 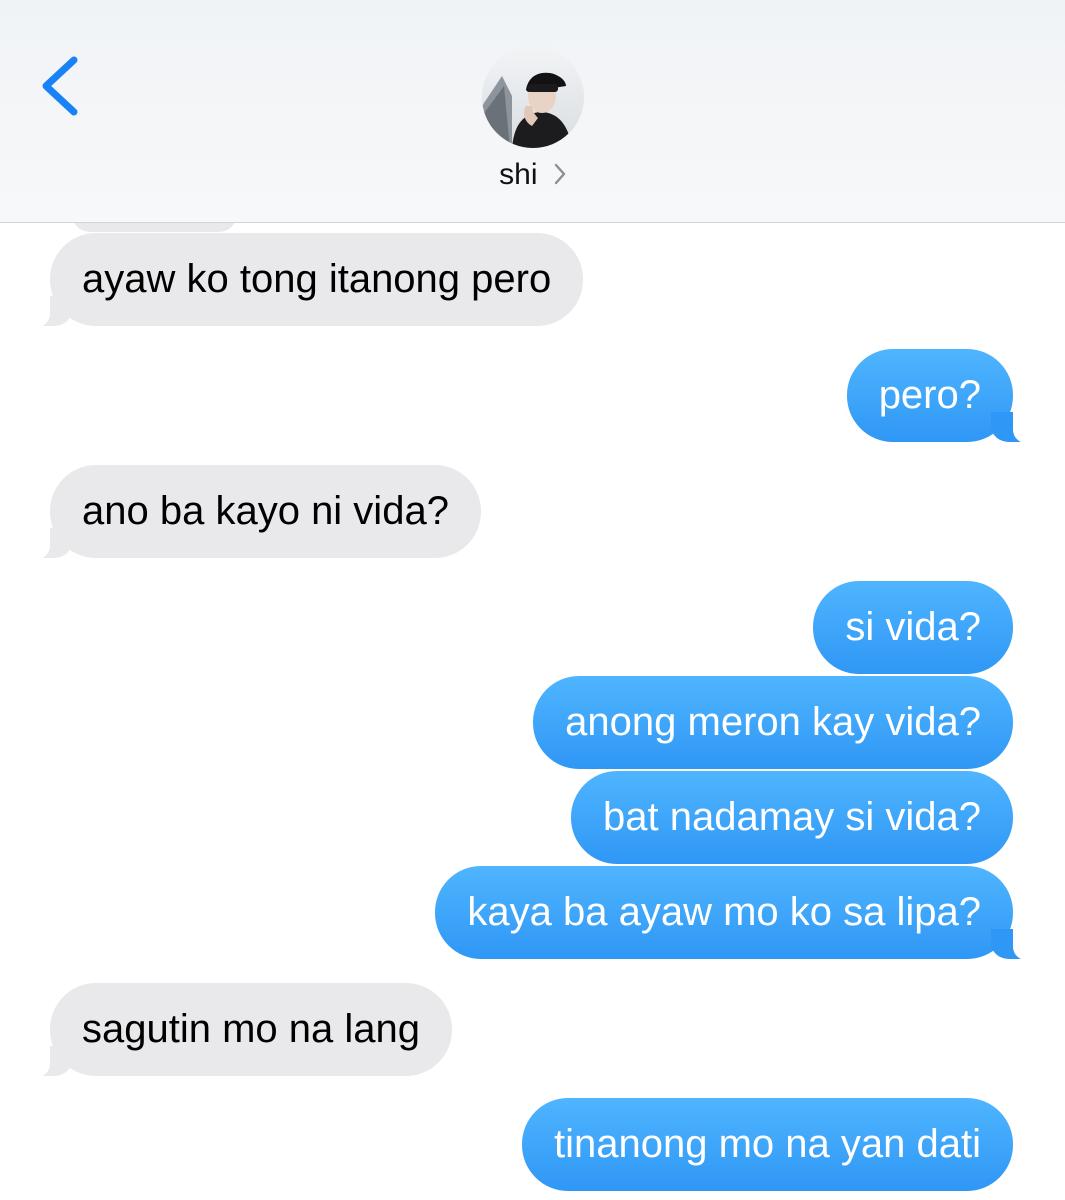 I want to click on sent-message-bubble: si vida?, so click(x=913, y=627).